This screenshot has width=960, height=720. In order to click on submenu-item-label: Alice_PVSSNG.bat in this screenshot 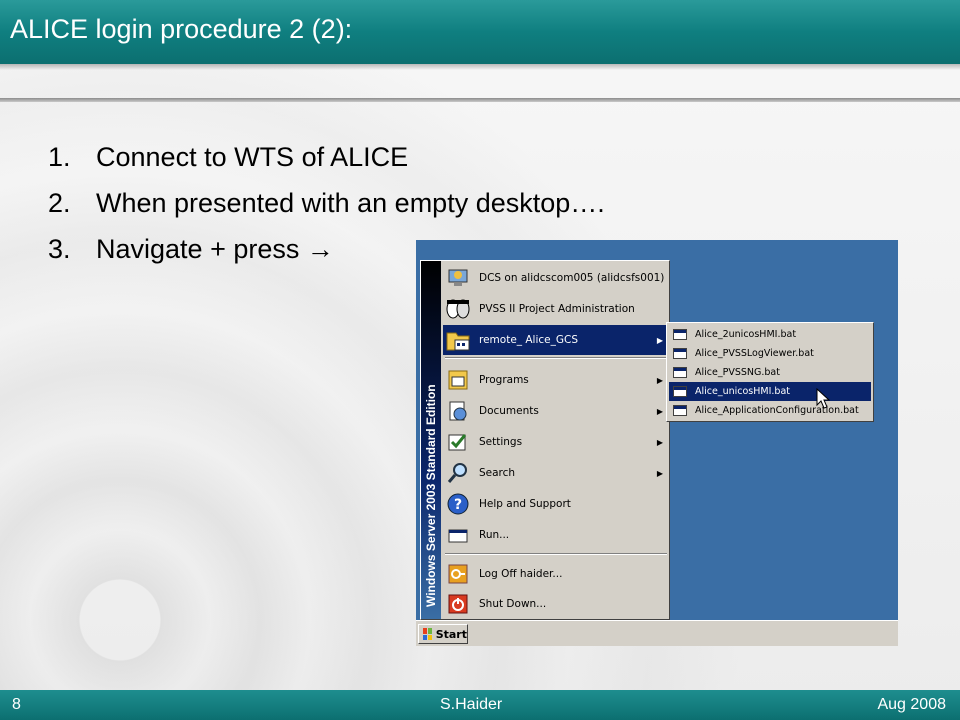, I will do `click(737, 372)`.